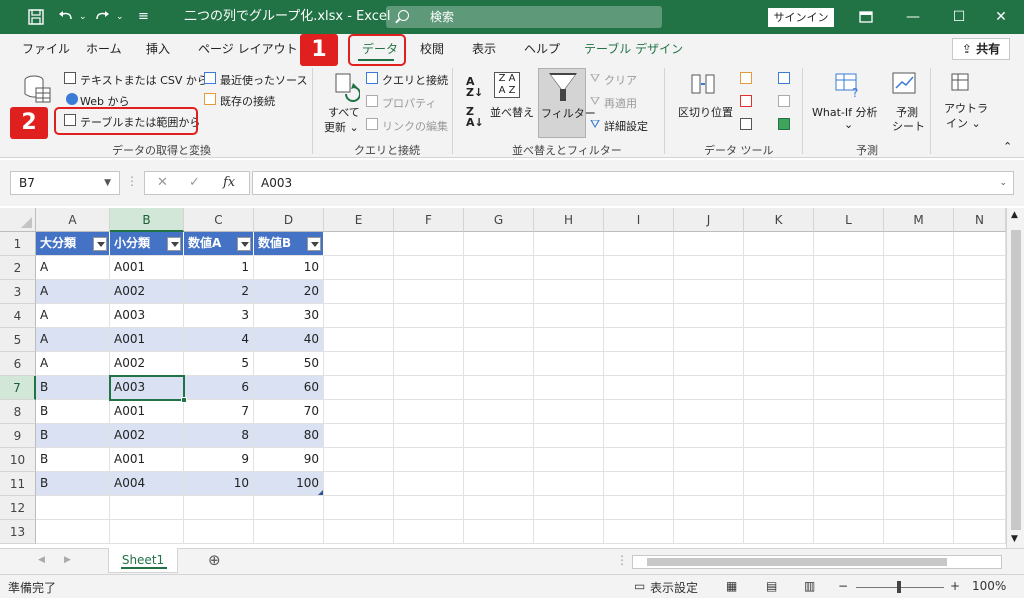  I want to click on cell-e7, so click(359, 388).